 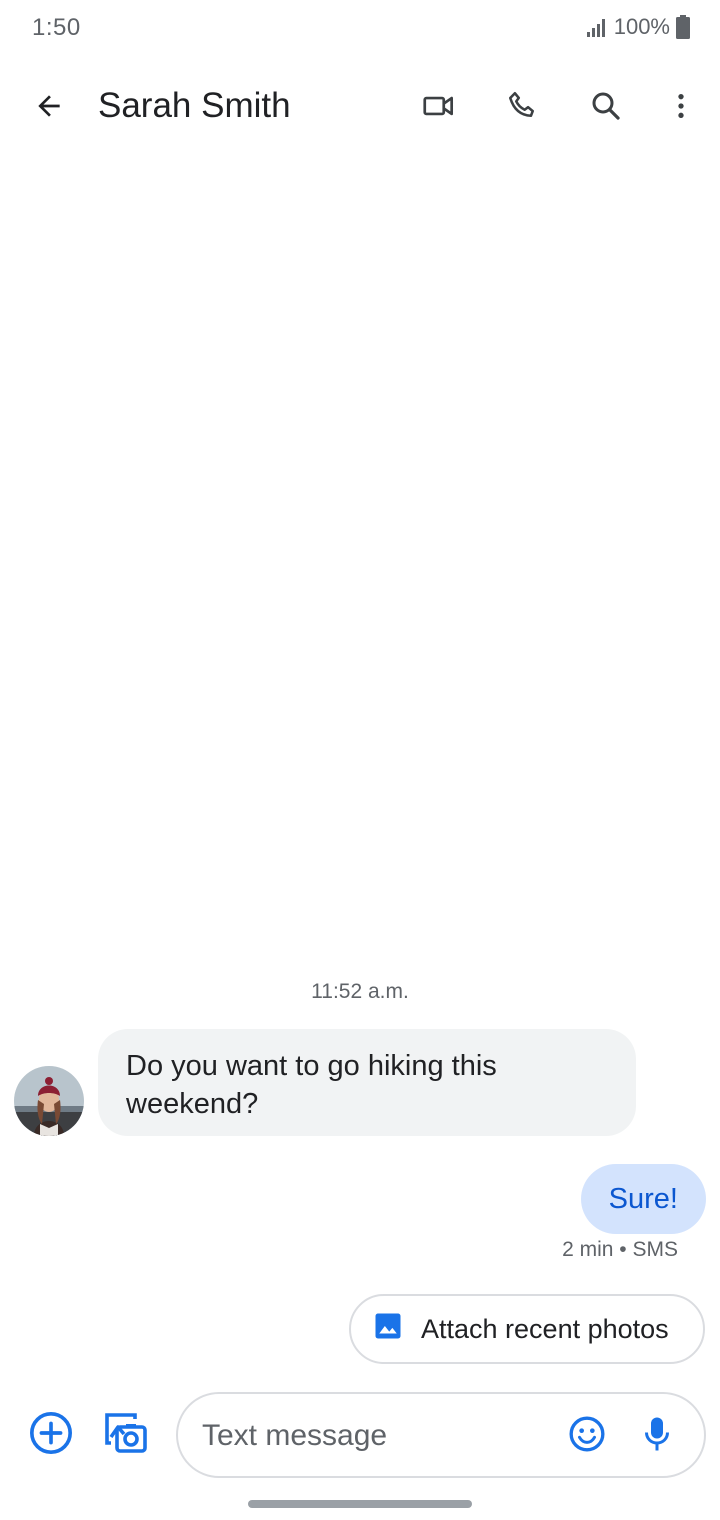 What do you see at coordinates (388, 1329) in the screenshot?
I see `image-icon` at bounding box center [388, 1329].